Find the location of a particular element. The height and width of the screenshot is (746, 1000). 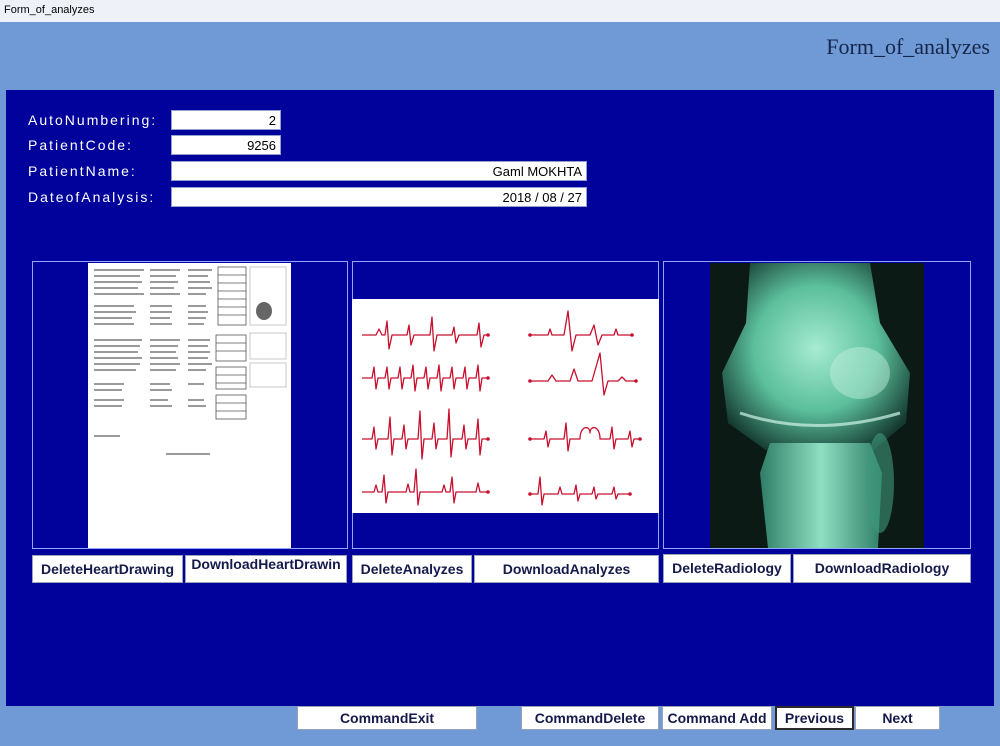

delete-heart-drawing-button: DeleteHeartDrawing is located at coordinates (107, 569).